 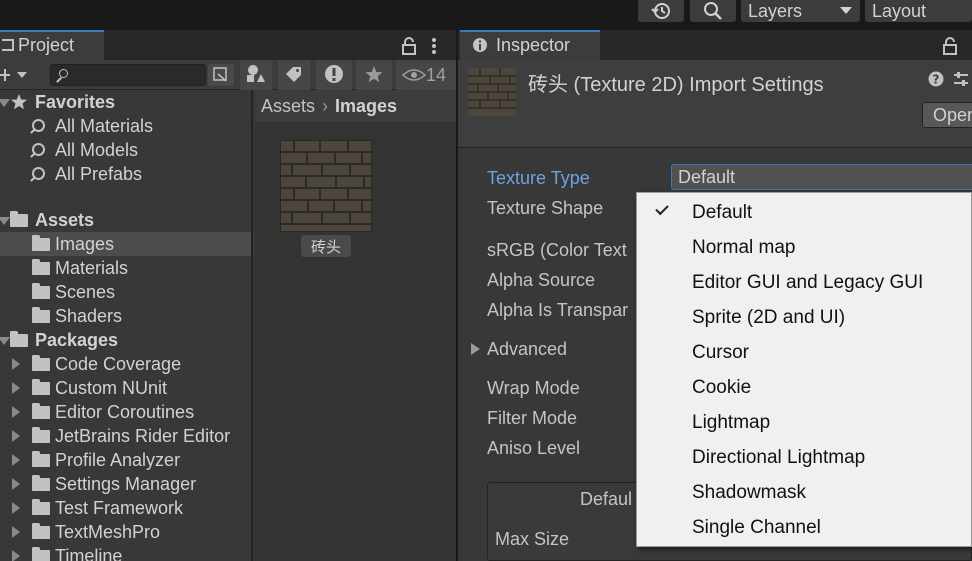 I want to click on tree-favorites: Favorites, so click(x=125, y=102).